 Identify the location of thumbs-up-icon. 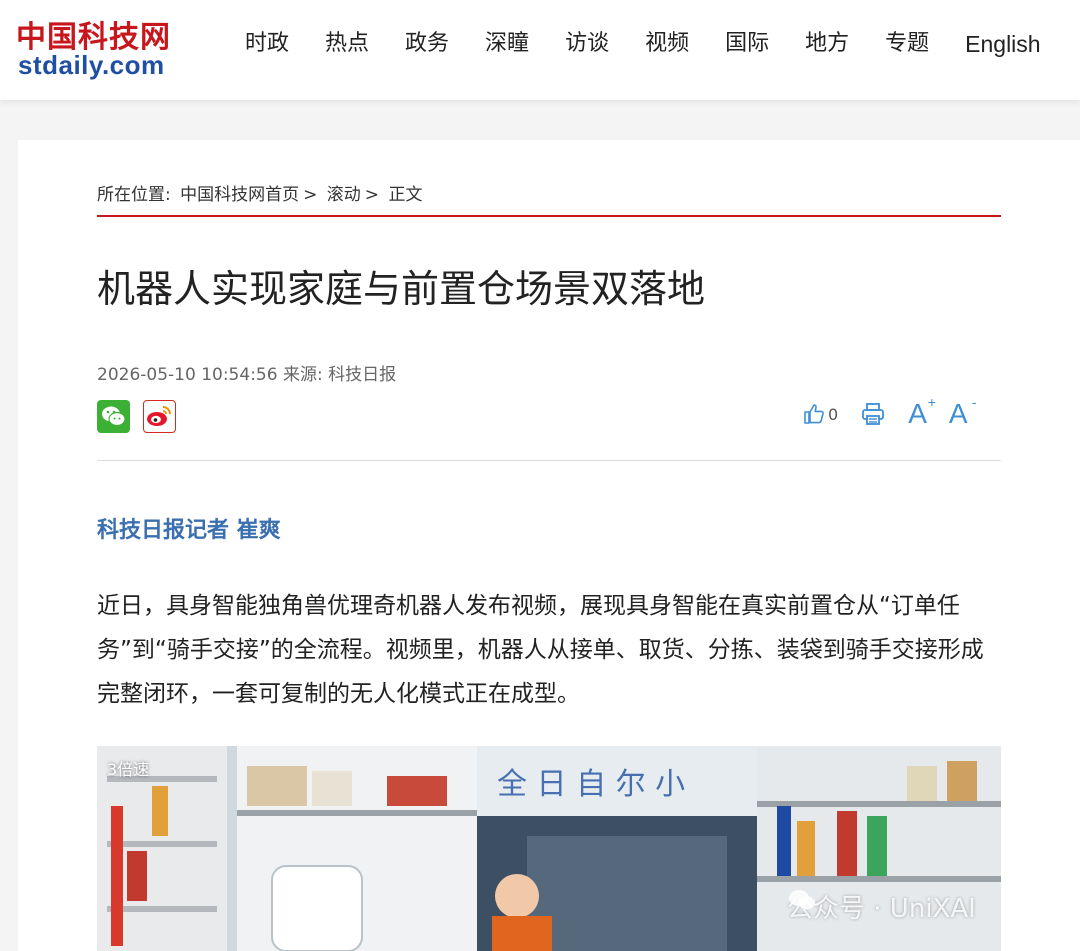
(814, 414).